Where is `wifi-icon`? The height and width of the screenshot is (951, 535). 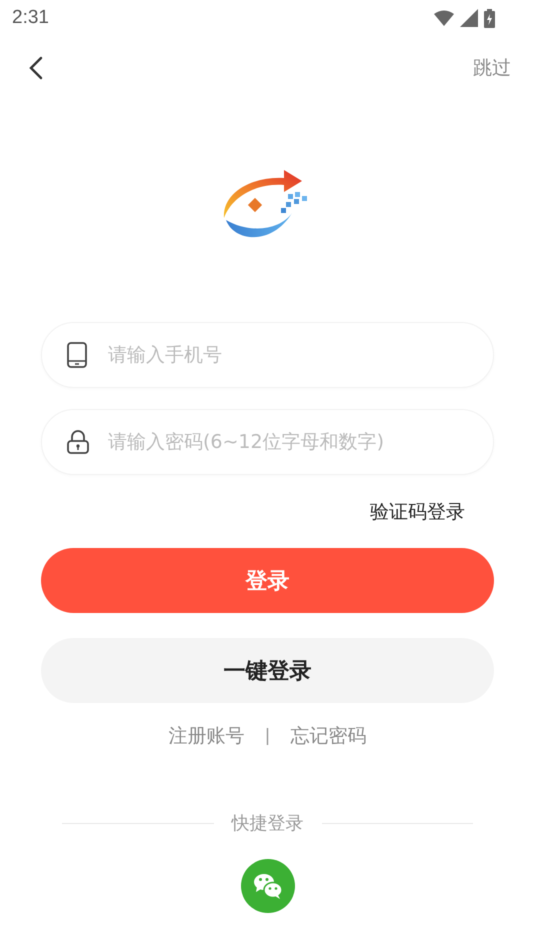 wifi-icon is located at coordinates (444, 18).